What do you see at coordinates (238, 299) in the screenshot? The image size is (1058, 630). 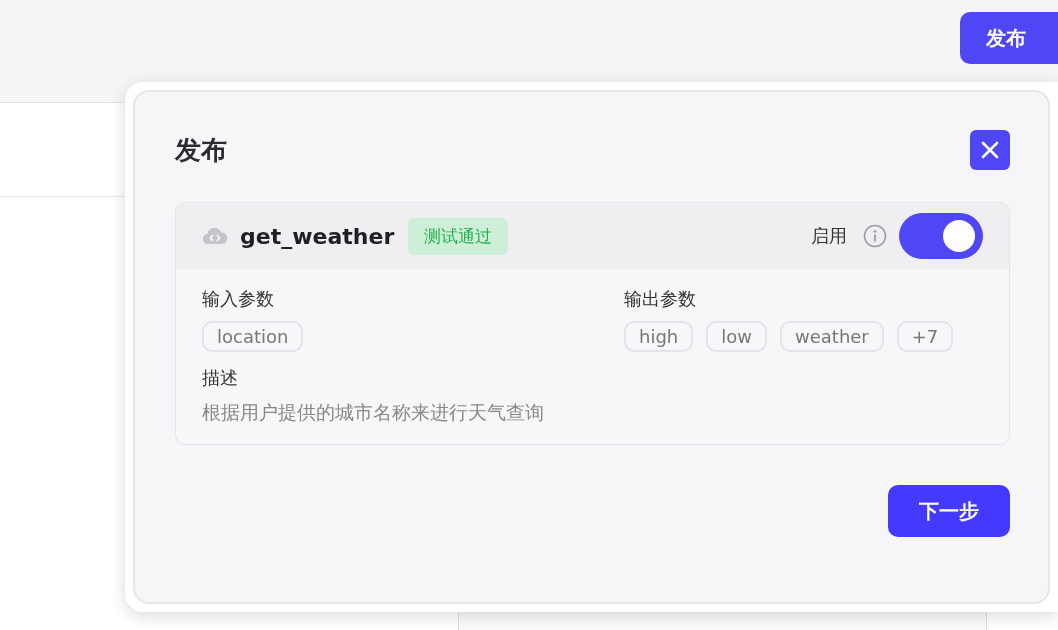 I see `input-params-label: 输入参数` at bounding box center [238, 299].